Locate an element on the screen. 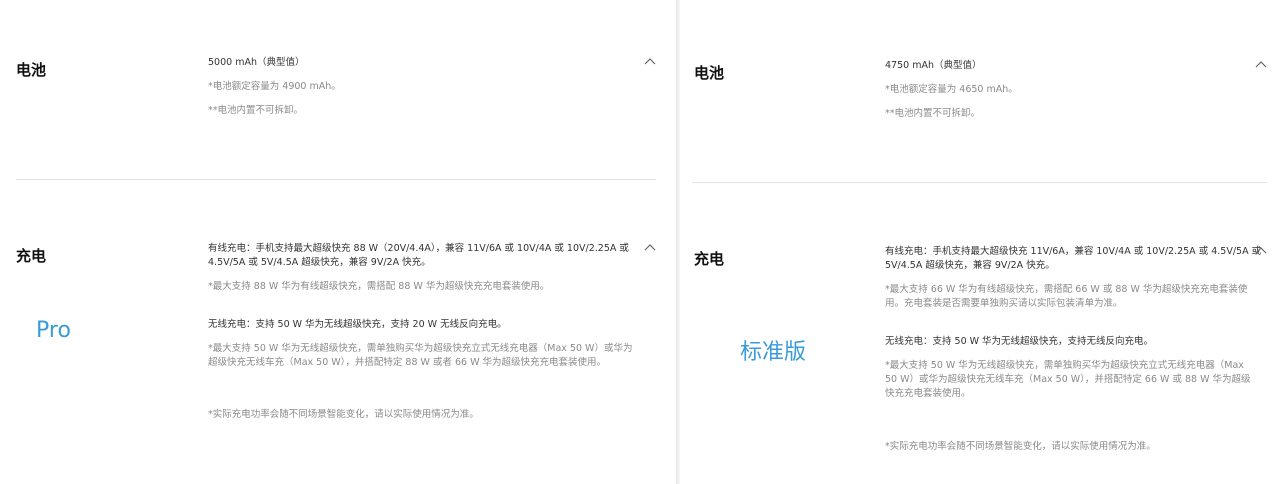 The width and height of the screenshot is (1280, 484). battery-capacity: 4750 mAh（典型值） is located at coordinates (933, 65).